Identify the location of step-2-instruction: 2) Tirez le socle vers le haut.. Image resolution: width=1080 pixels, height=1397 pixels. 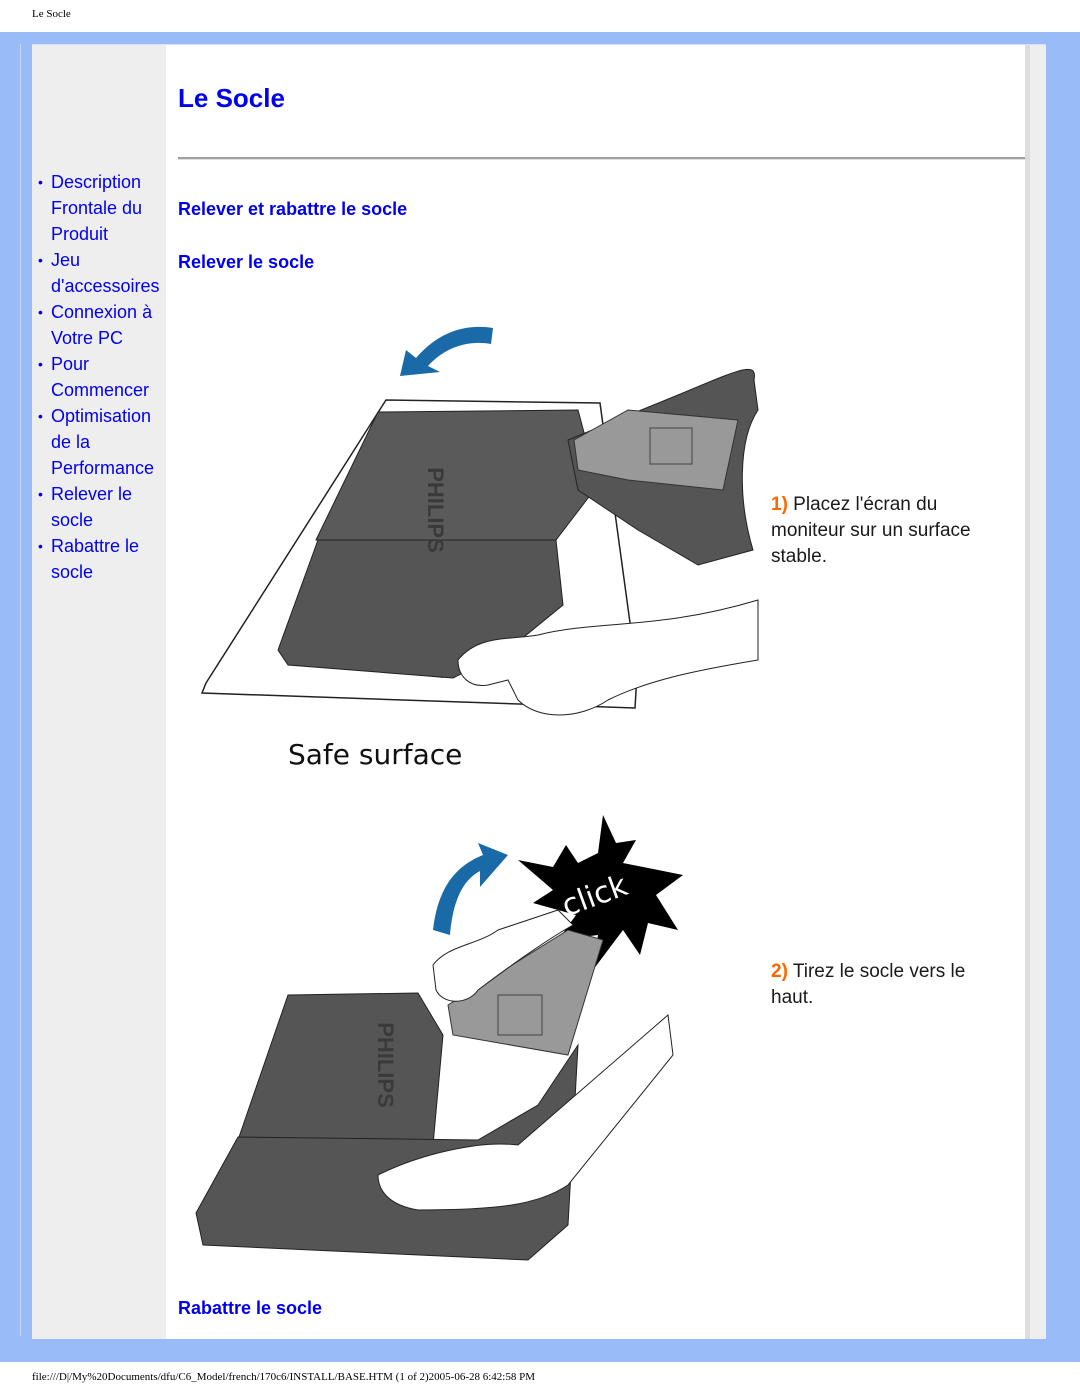
(891, 985).